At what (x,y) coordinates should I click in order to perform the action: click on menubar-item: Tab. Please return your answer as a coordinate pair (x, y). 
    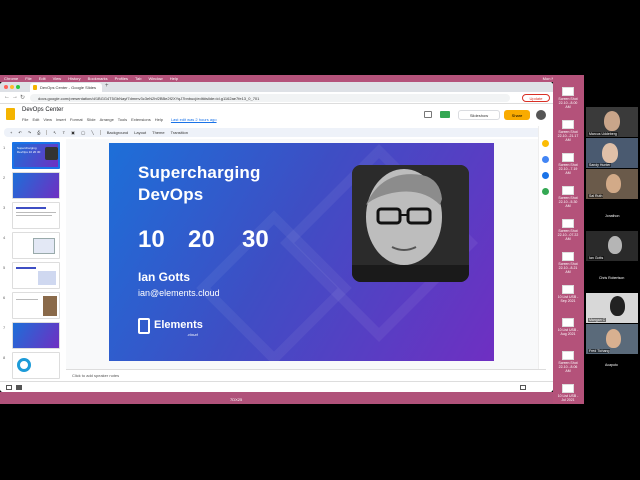
    Looking at the image, I should click on (138, 78).